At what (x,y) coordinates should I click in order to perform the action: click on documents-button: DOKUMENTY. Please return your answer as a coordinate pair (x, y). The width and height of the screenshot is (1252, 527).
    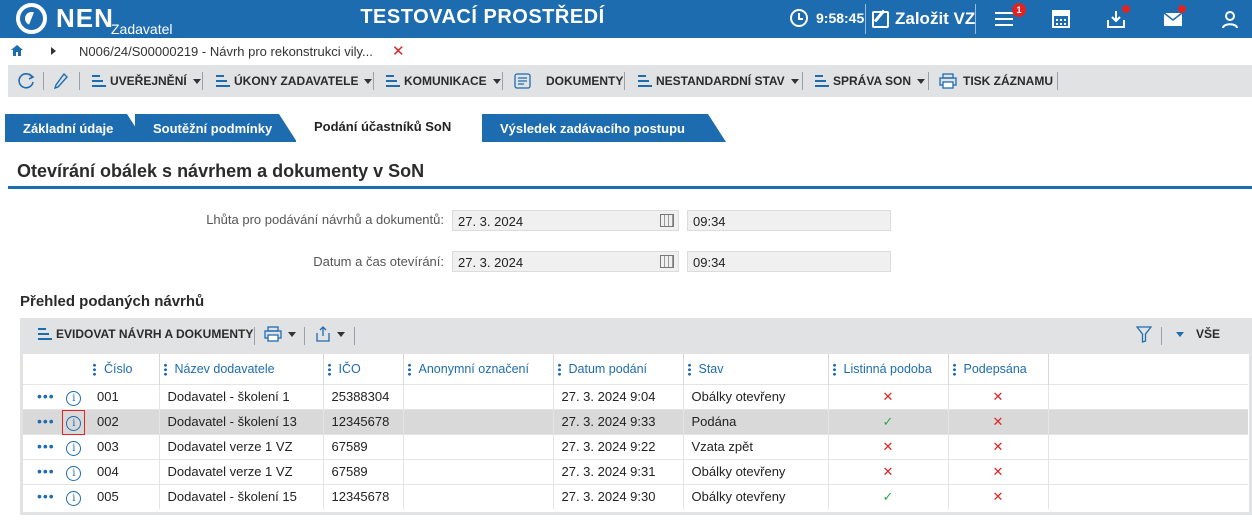
    Looking at the image, I should click on (568, 81).